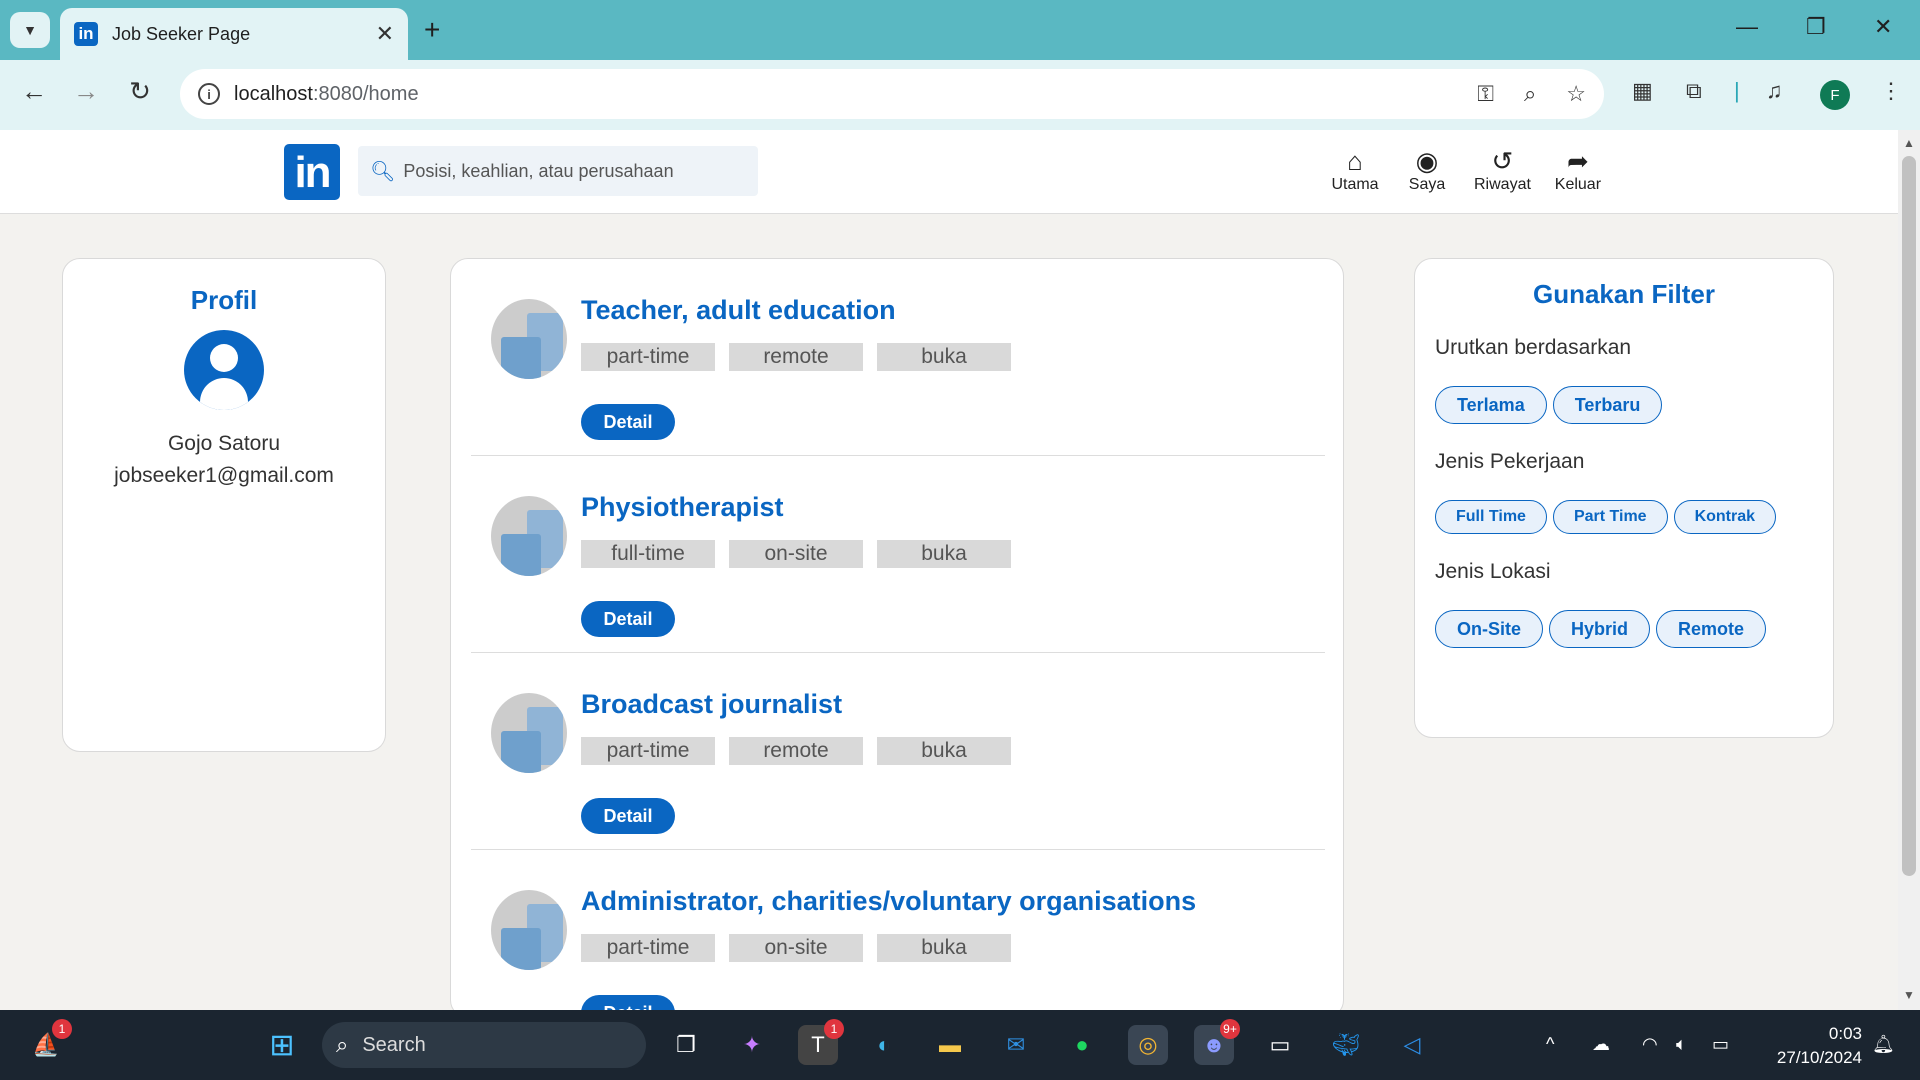 This screenshot has width=1920, height=1080. What do you see at coordinates (1642, 91) in the screenshot?
I see `grid-icon: ▦` at bounding box center [1642, 91].